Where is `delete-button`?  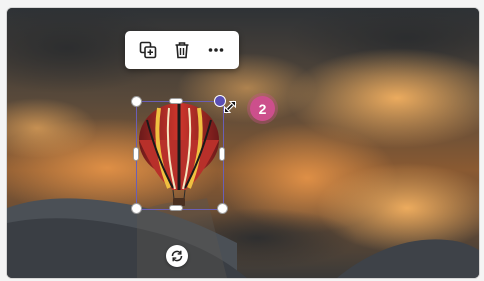 delete-button is located at coordinates (182, 50).